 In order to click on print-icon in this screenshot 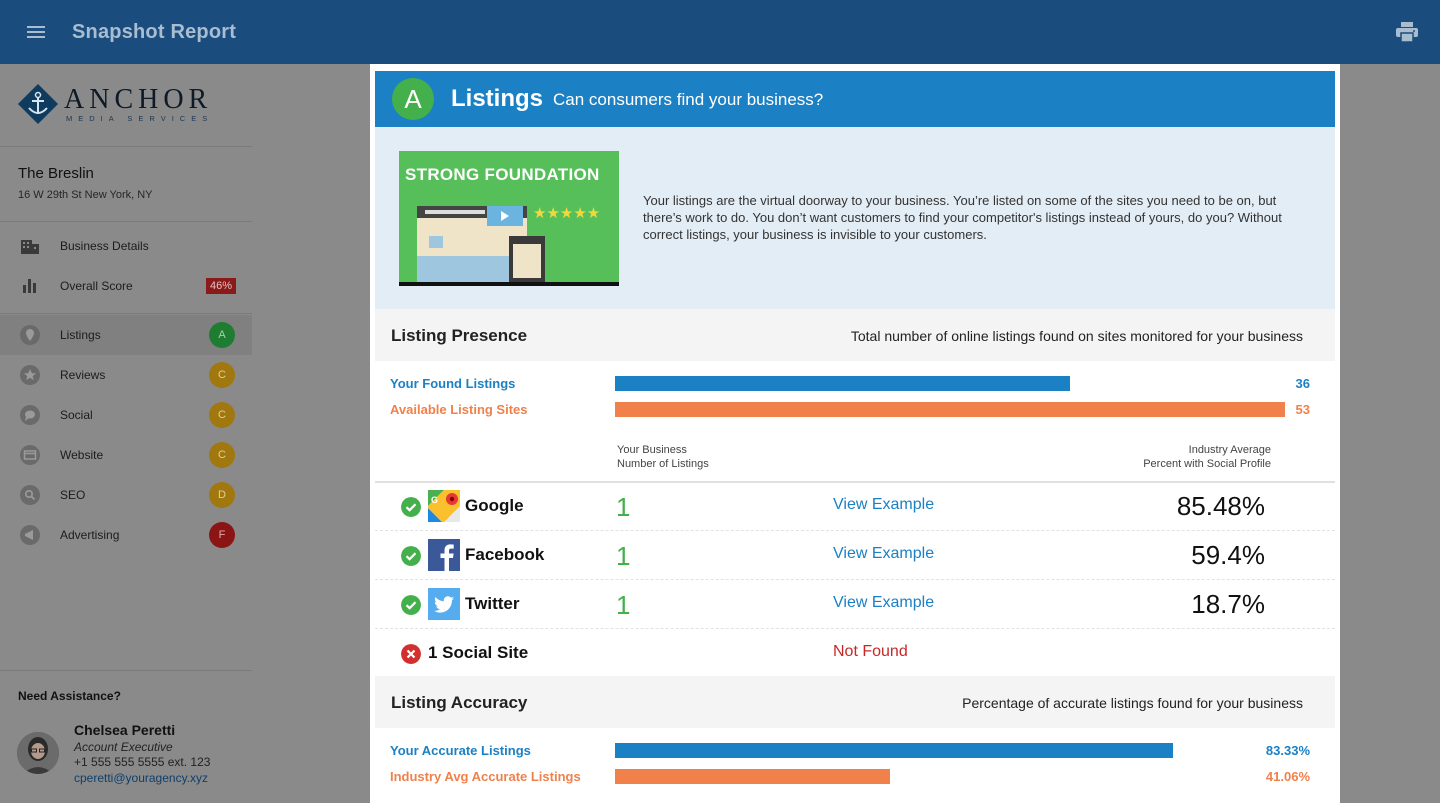, I will do `click(1407, 32)`.